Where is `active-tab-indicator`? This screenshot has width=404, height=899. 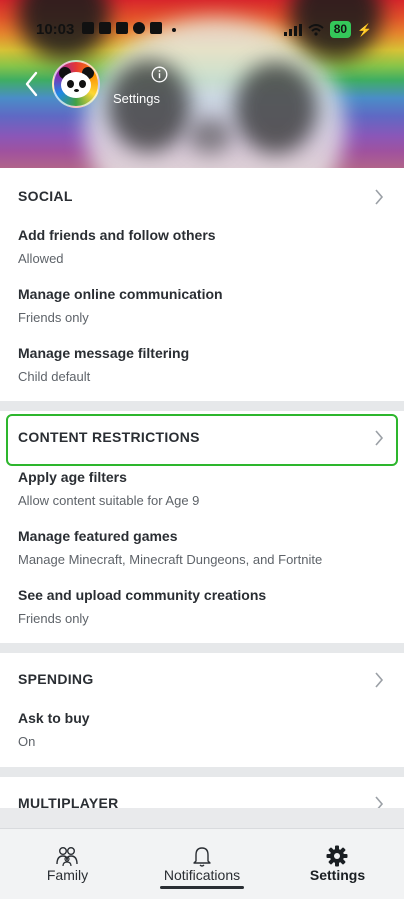
active-tab-indicator is located at coordinates (202, 887).